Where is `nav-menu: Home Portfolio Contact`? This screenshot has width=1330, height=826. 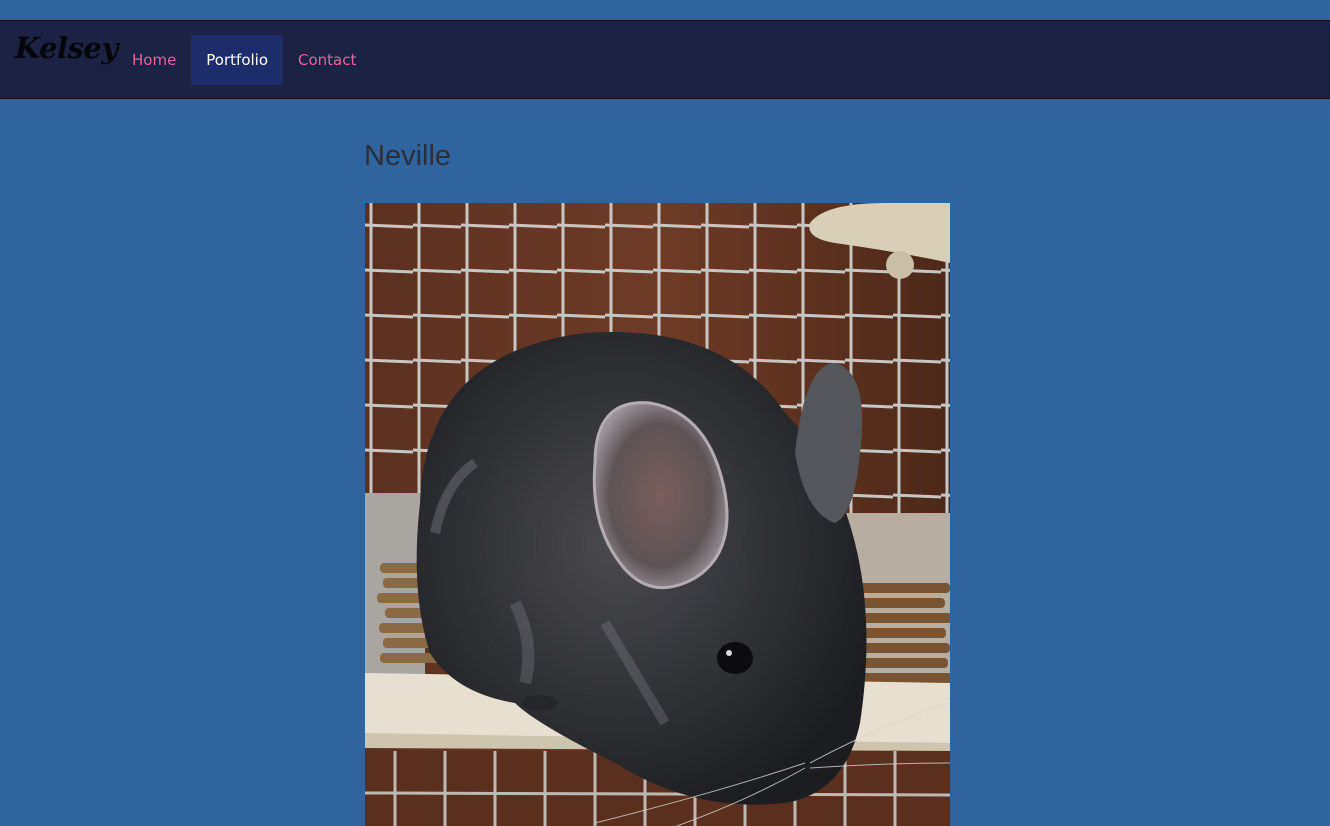 nav-menu: Home Portfolio Contact is located at coordinates (244, 60).